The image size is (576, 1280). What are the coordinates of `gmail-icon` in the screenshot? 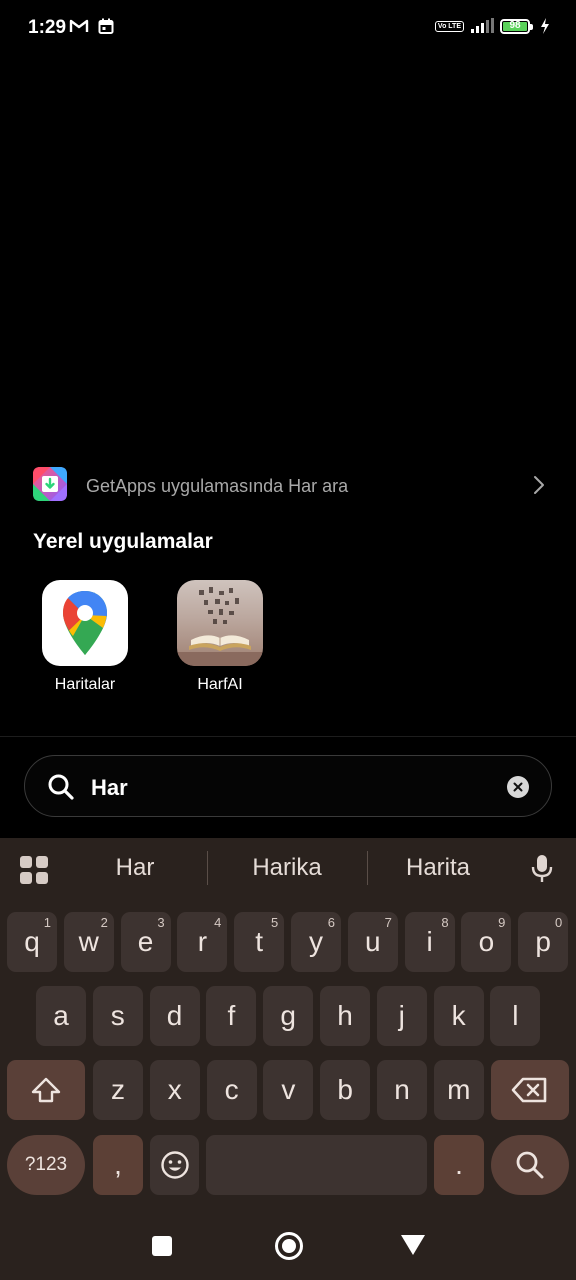 It's located at (79, 25).